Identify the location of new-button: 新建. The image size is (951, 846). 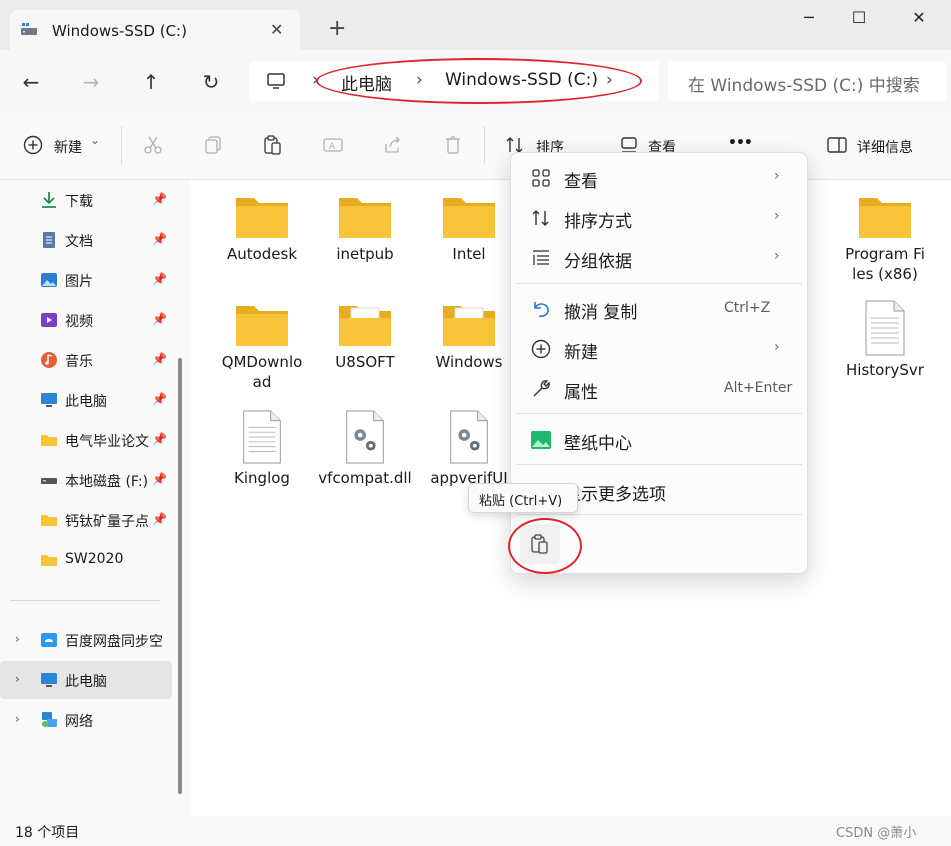
(68, 147).